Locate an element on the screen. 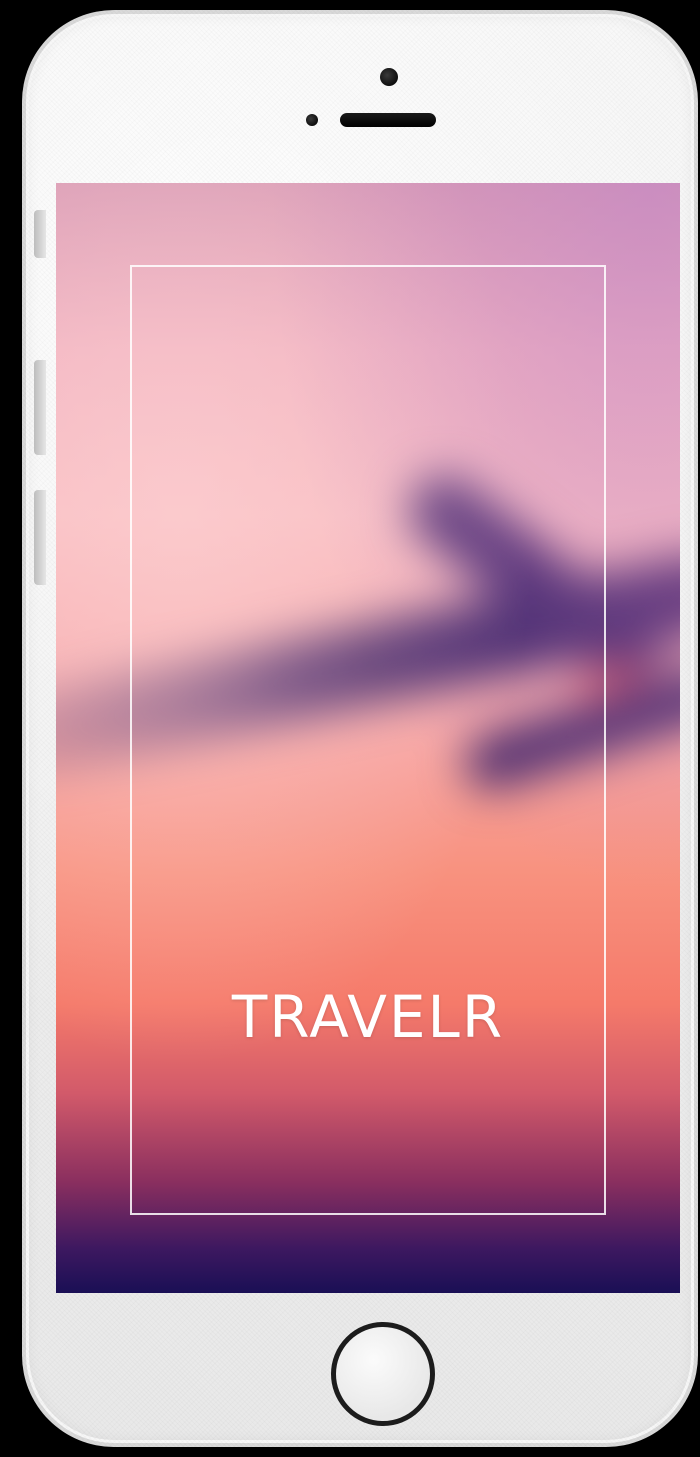 Image resolution: width=700 pixels, height=1457 pixels. volume-down-button is located at coordinates (40, 537).